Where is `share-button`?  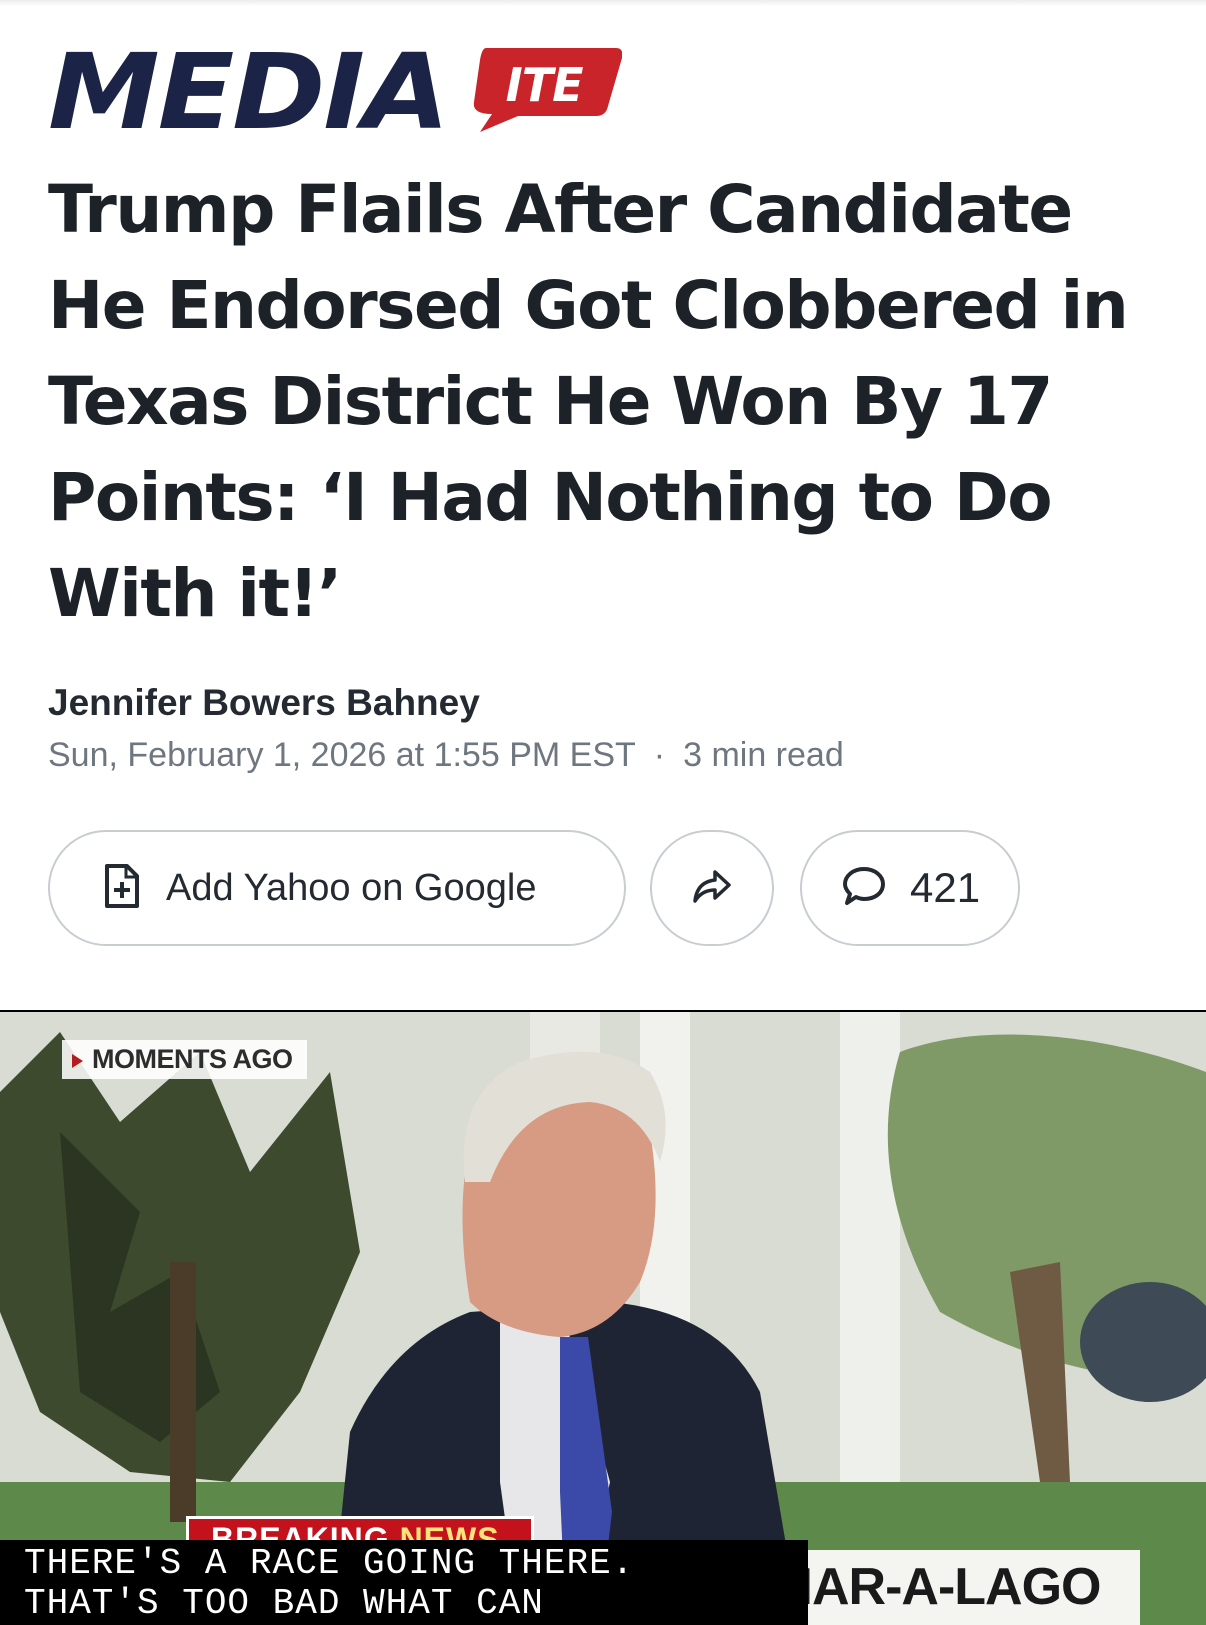
share-button is located at coordinates (712, 888).